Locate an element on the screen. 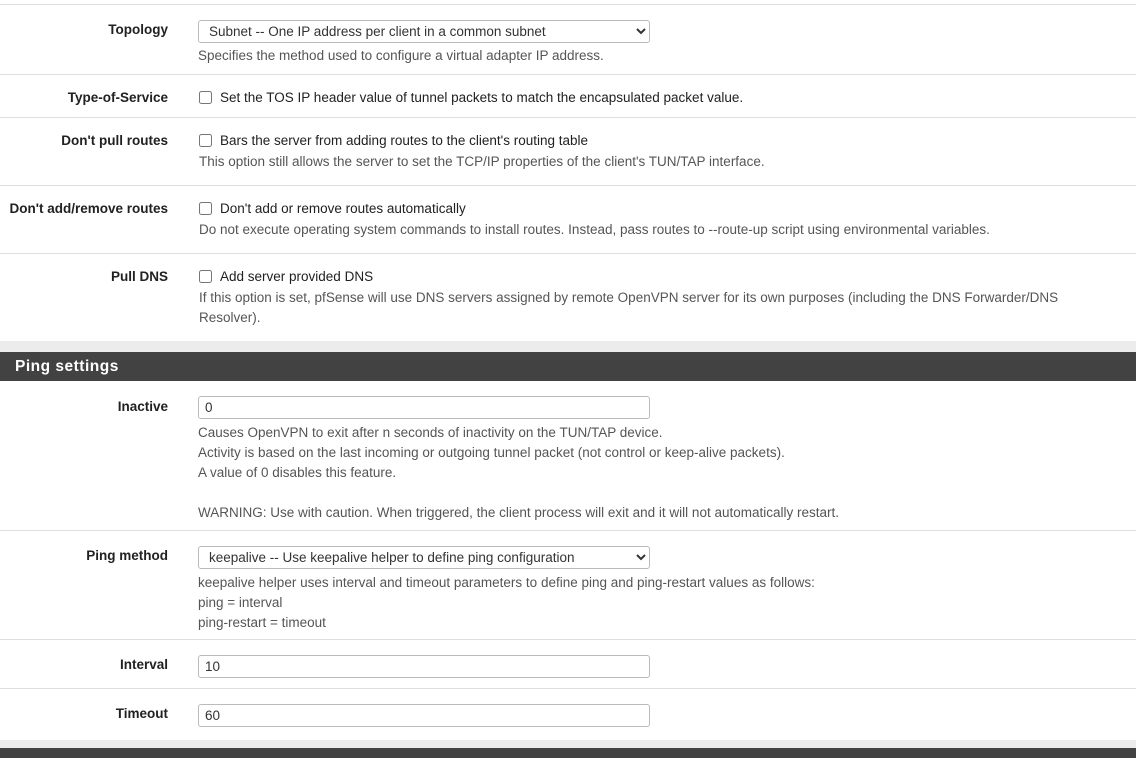 This screenshot has height=758, width=1136. interval-label: Interval is located at coordinates (143, 664).